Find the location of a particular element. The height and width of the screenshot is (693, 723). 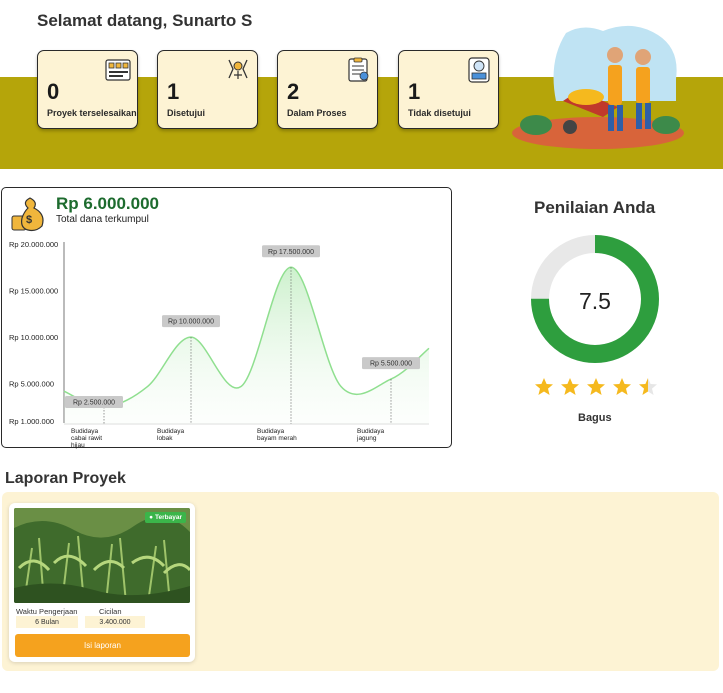

completed-projects-icon is located at coordinates (118, 70).